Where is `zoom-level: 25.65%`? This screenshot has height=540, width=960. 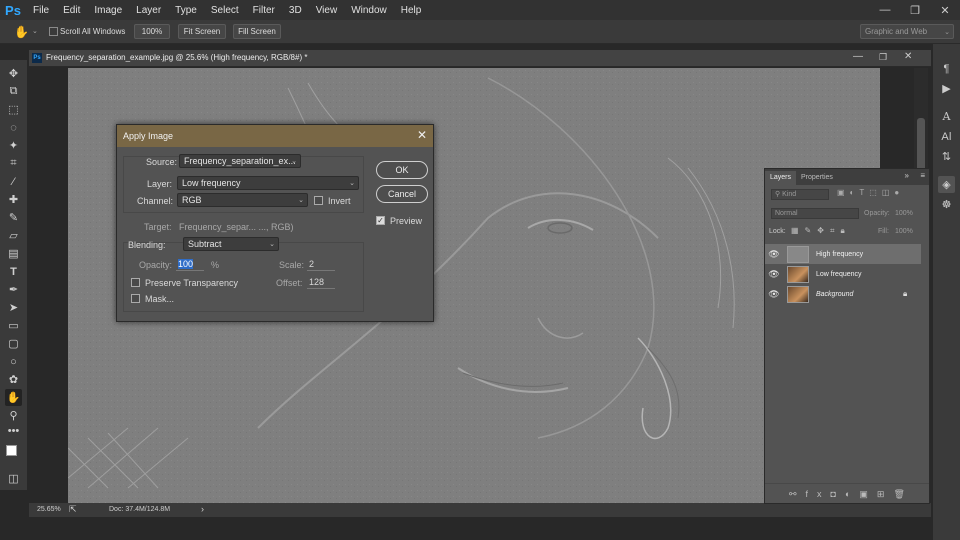
zoom-level: 25.65% is located at coordinates (49, 509).